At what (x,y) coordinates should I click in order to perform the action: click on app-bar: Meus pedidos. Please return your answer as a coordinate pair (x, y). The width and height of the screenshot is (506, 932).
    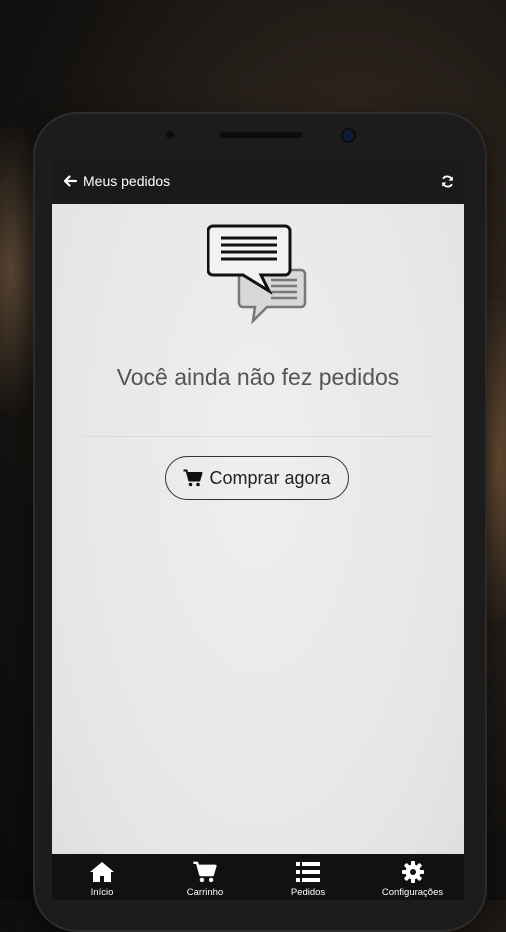
    Looking at the image, I should click on (258, 182).